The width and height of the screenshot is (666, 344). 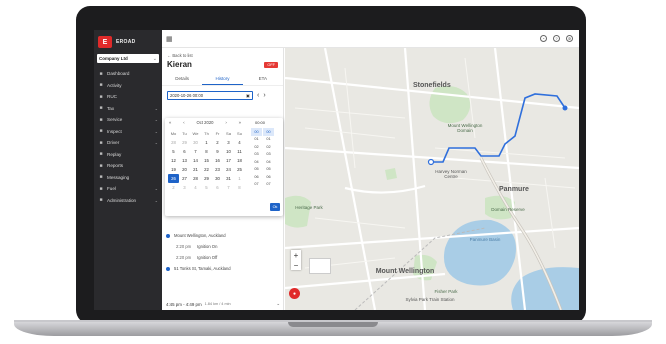 What do you see at coordinates (128, 143) in the screenshot?
I see `sidebar-item-driver: ■ Driver ⌄` at bounding box center [128, 143].